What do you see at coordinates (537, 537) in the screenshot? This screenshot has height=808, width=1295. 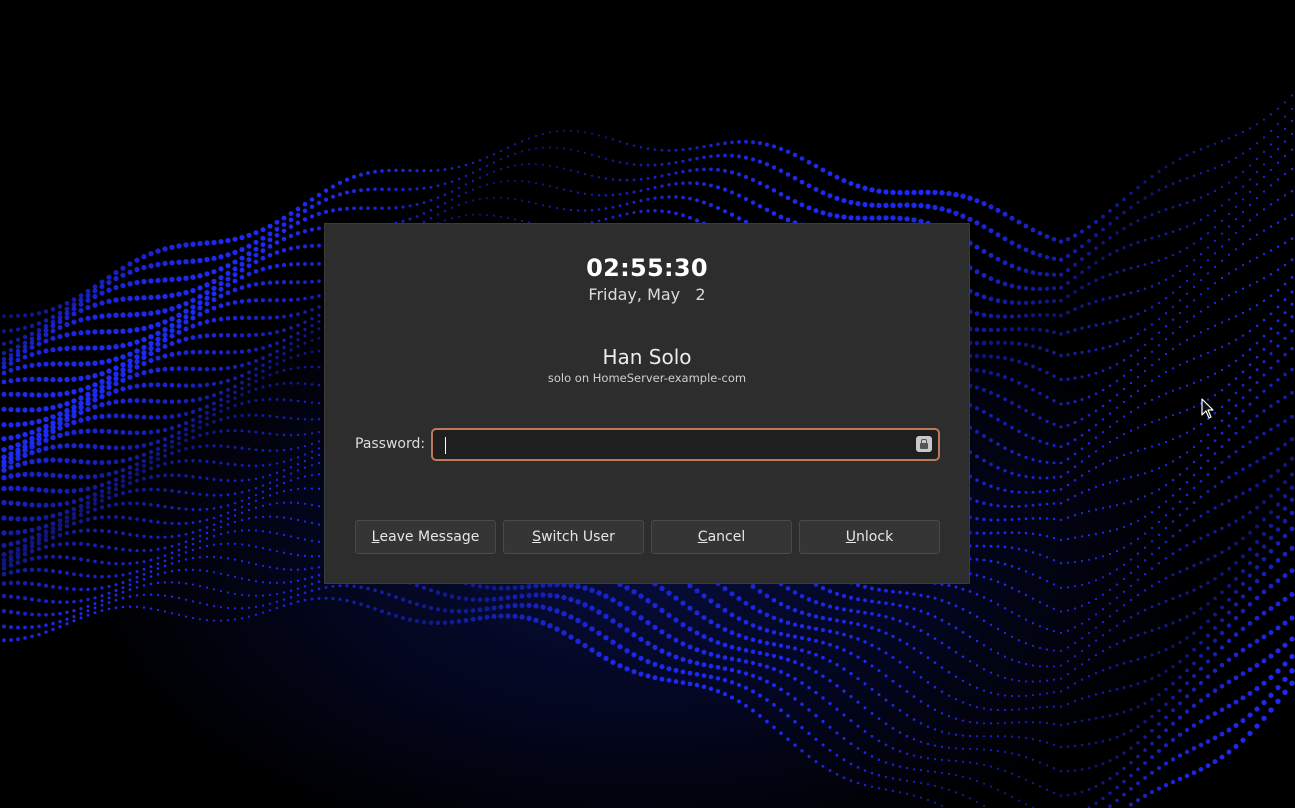 I see `mnemonic-letter: S` at bounding box center [537, 537].